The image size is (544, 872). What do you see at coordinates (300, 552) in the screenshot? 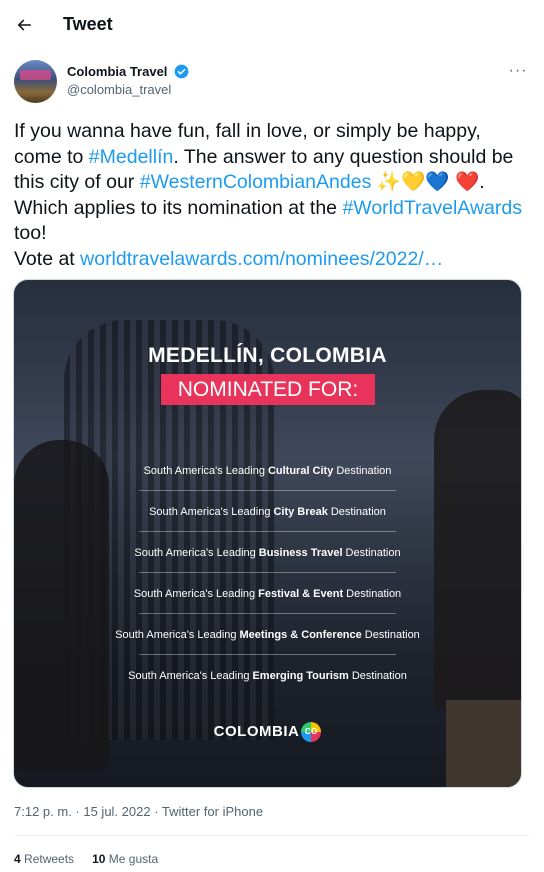
I see `nomination-bold: Business Travel` at bounding box center [300, 552].